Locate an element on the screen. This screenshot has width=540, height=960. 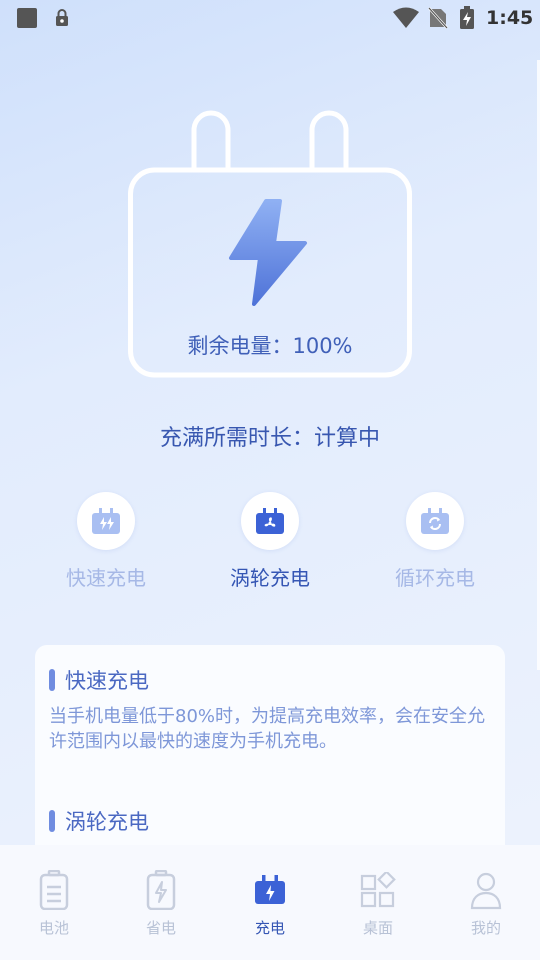
mode-fast-circle is located at coordinates (106, 521).